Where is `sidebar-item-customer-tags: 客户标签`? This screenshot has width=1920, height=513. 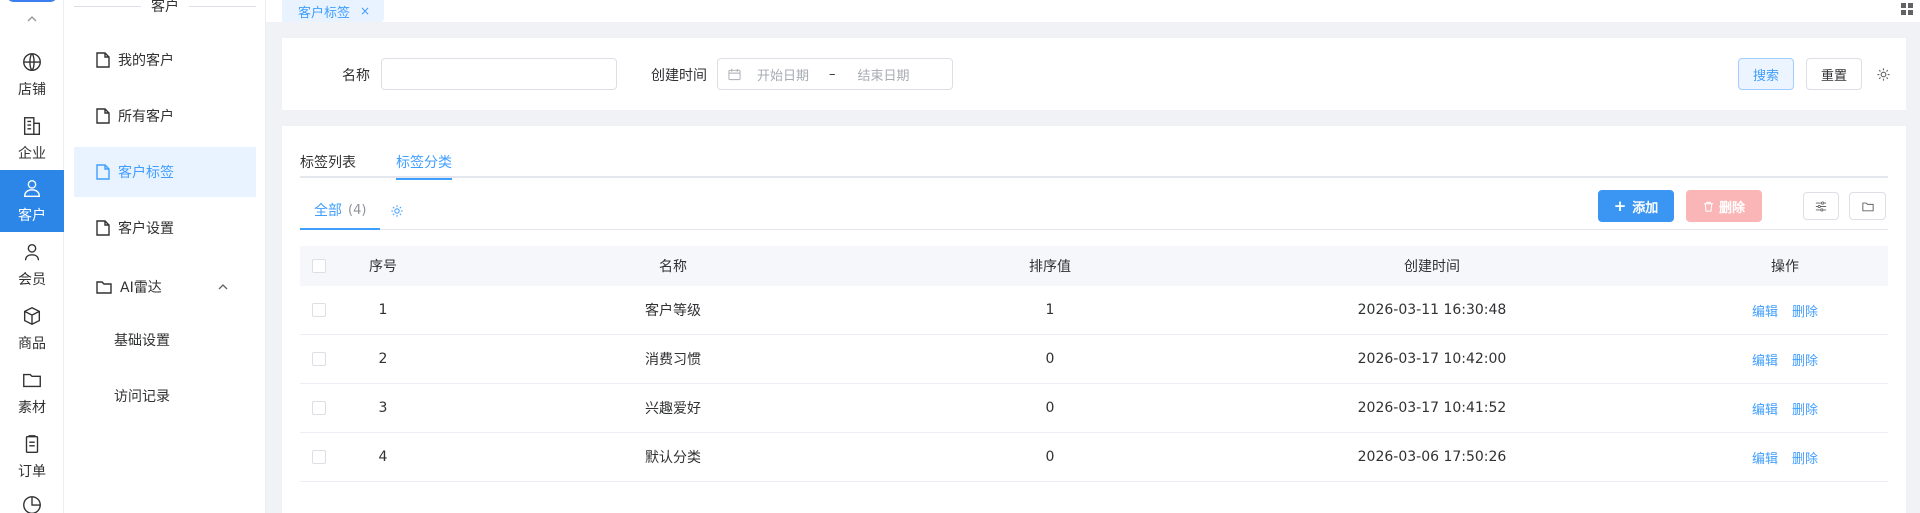
sidebar-item-customer-tags: 客户标签 is located at coordinates (165, 172).